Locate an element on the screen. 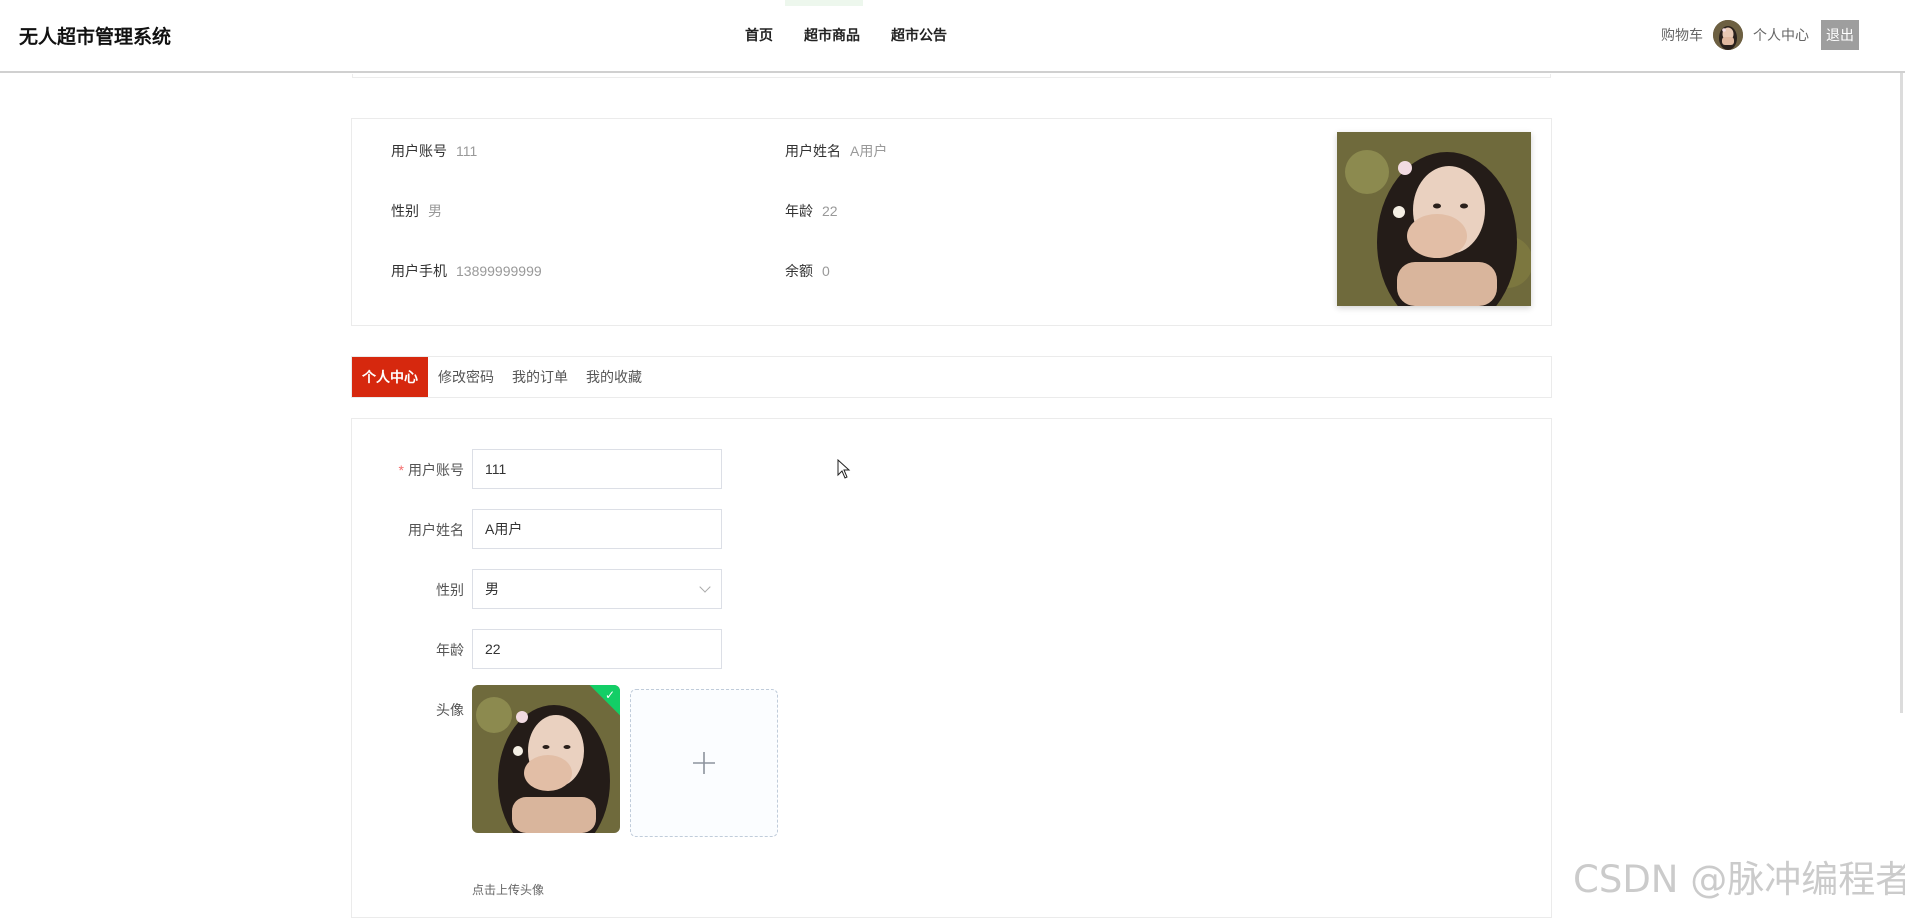 The height and width of the screenshot is (918, 1905). info-name: 用户姓名 A用户 is located at coordinates (836, 151).